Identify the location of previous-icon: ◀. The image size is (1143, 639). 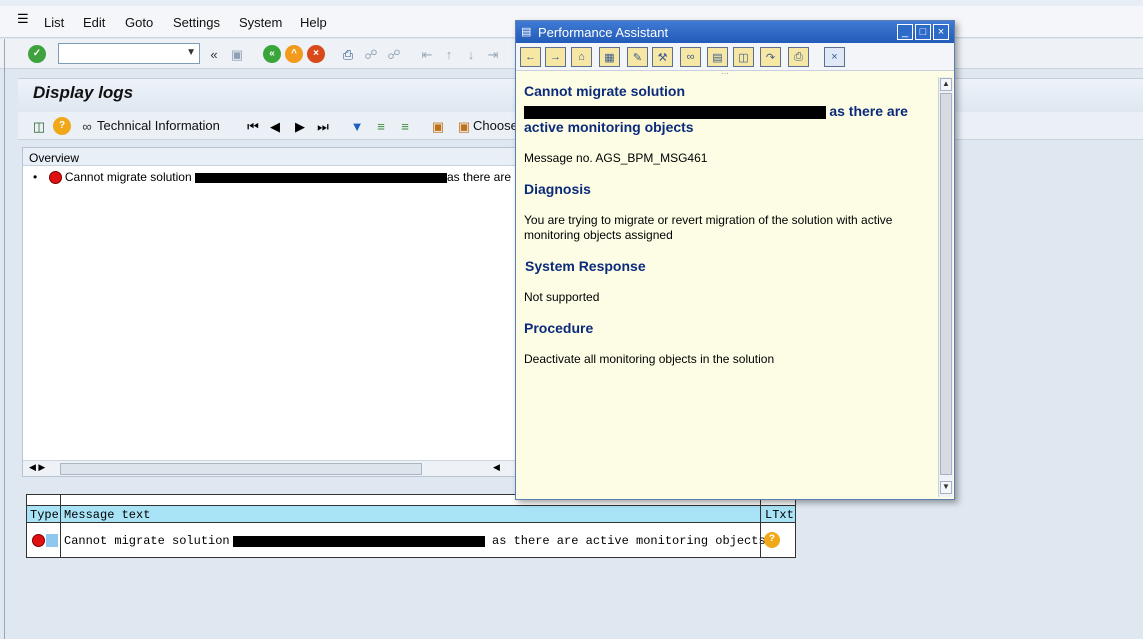
(275, 126).